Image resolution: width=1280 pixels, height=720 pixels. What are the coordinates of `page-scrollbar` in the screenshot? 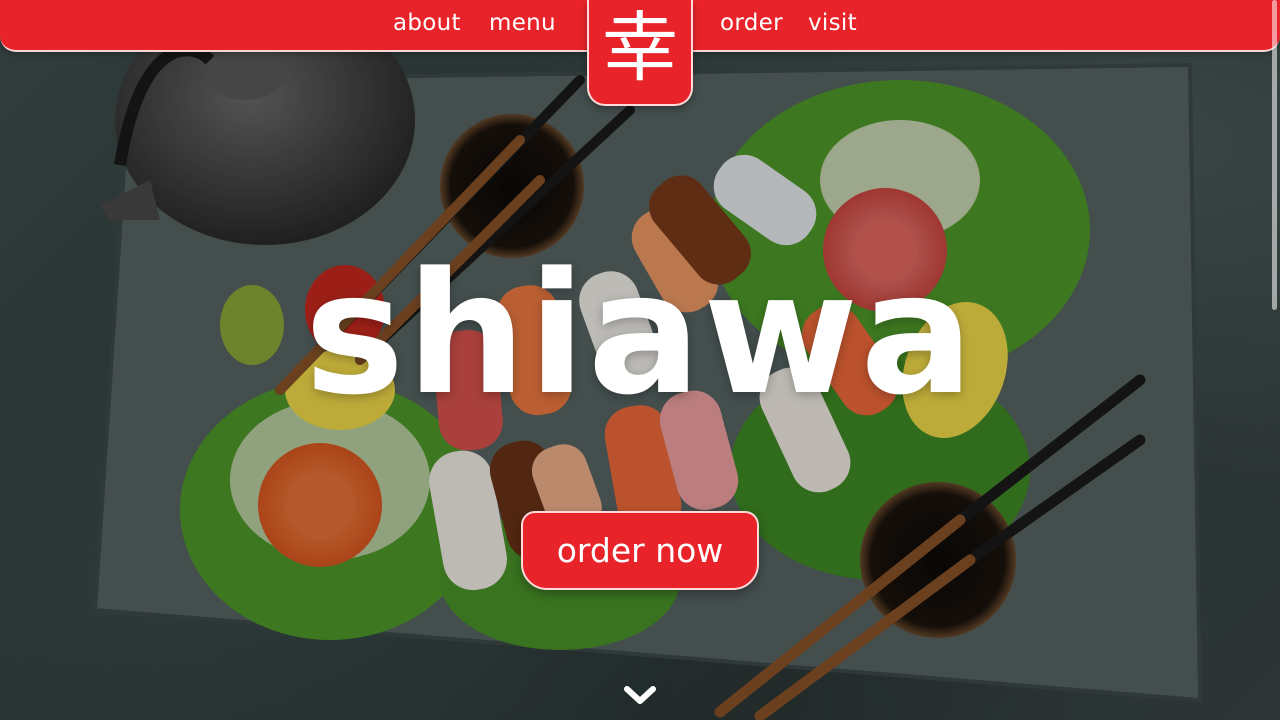 It's located at (1274, 155).